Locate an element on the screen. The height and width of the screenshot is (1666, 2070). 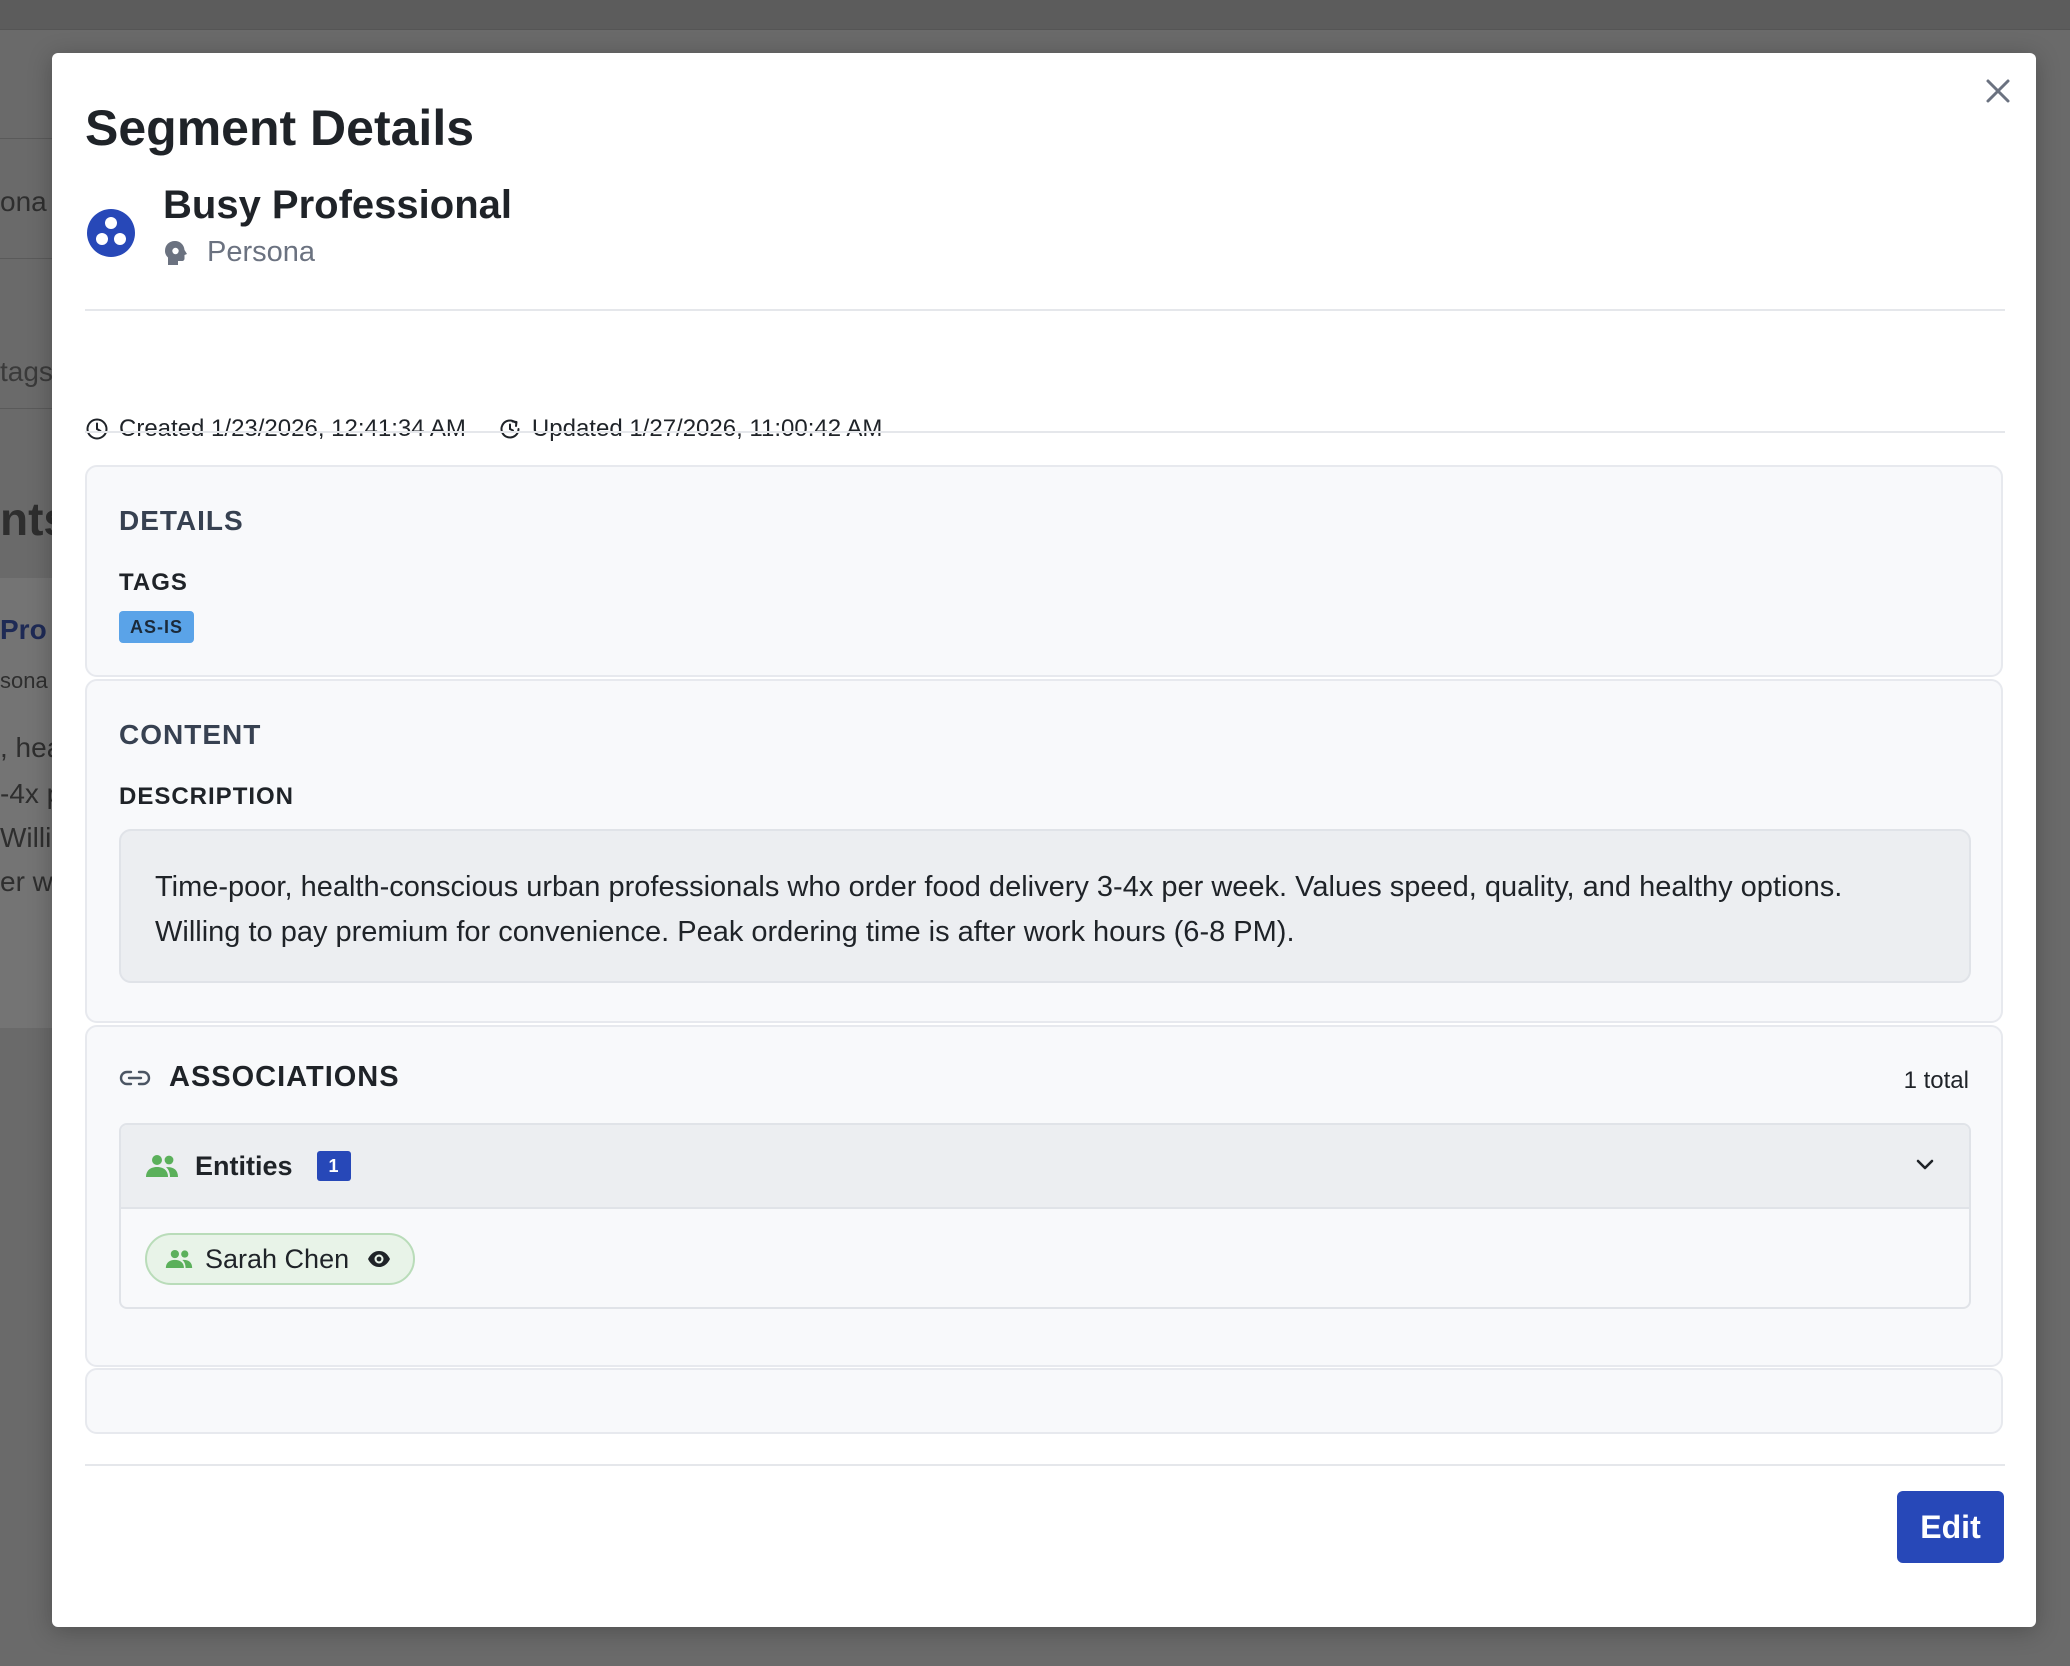
chevron-down-icon is located at coordinates (1925, 1165).